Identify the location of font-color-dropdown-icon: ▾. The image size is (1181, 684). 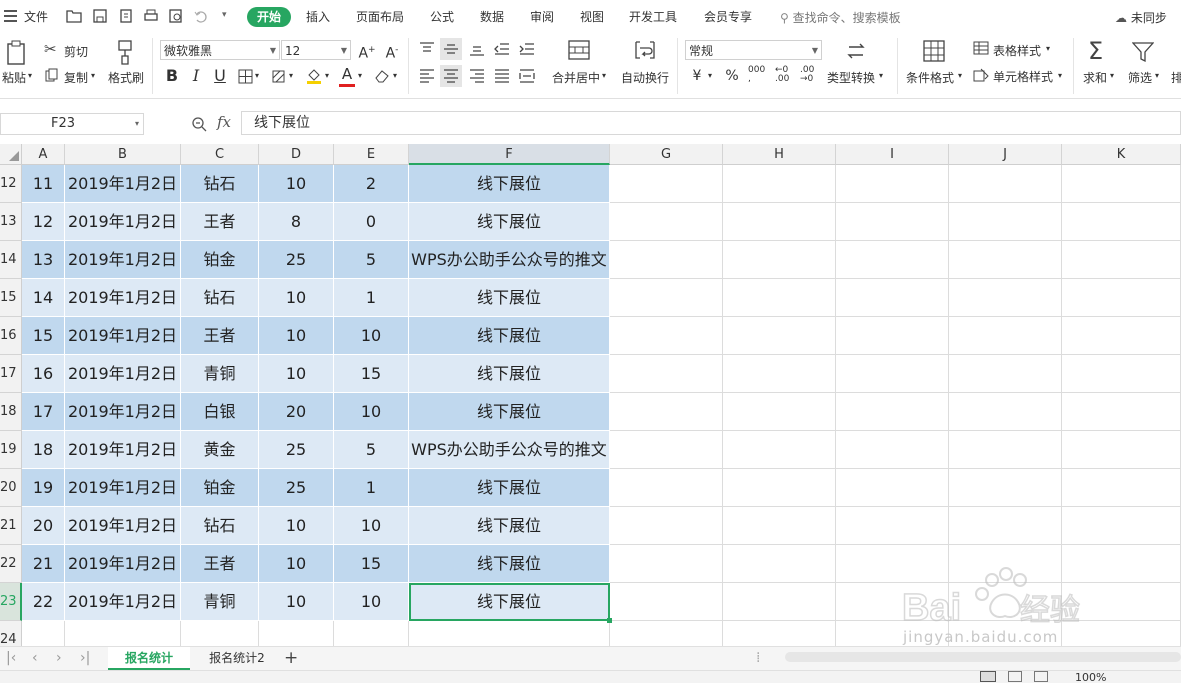
(360, 75).